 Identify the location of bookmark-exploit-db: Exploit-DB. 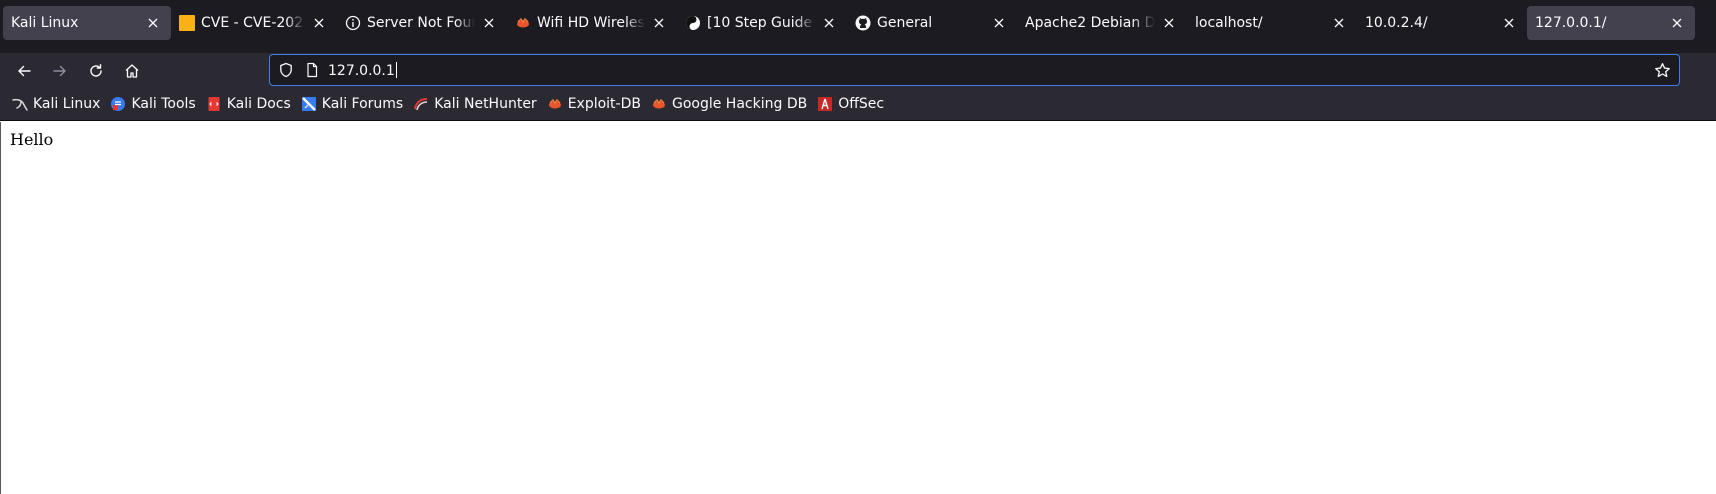
(594, 104).